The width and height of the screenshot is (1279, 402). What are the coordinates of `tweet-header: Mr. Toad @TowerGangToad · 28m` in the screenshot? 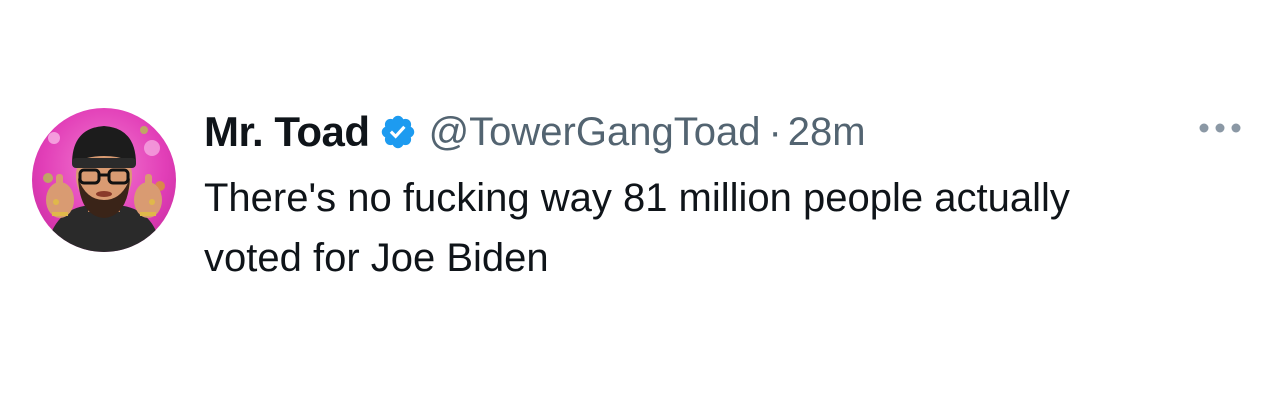 It's located at (535, 132).